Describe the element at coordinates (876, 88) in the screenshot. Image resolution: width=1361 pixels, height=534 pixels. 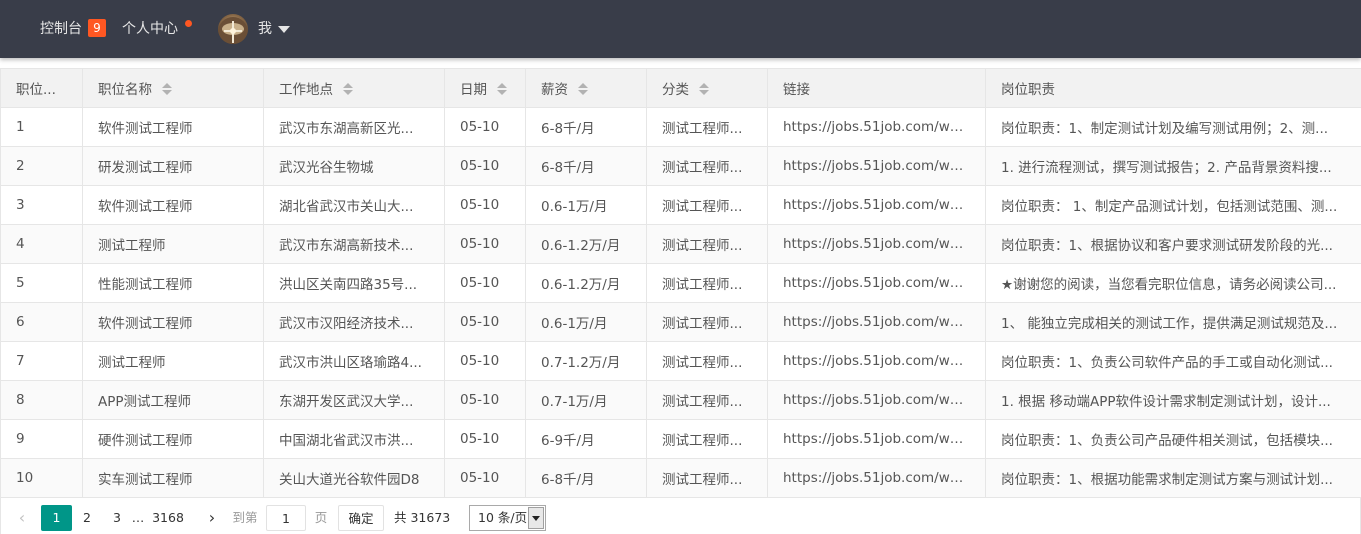
I see `column-header-link: 链接` at that location.